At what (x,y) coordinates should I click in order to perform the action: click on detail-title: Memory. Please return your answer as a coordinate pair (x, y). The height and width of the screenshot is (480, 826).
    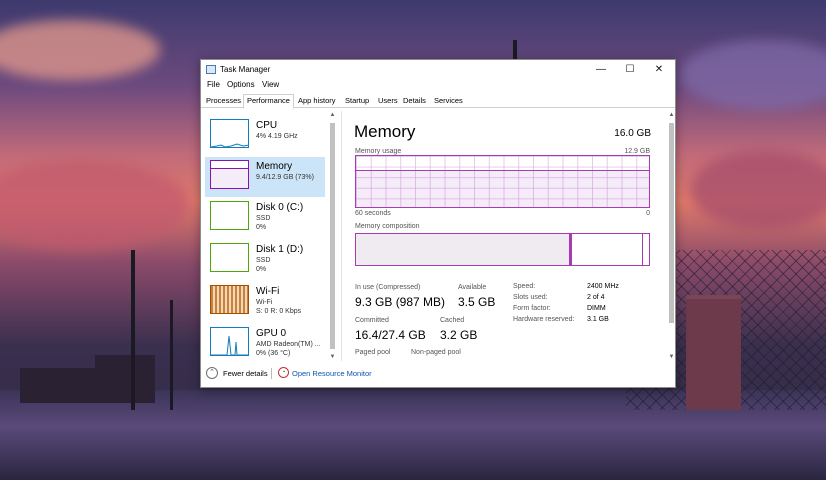
    Looking at the image, I should click on (385, 131).